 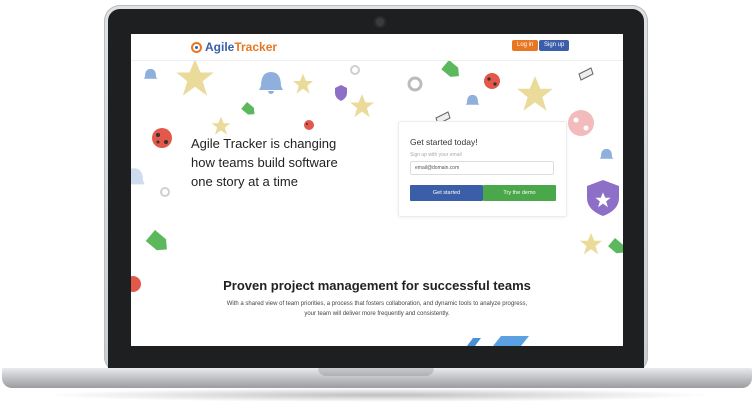 I want to click on camera-icon, so click(x=380, y=22).